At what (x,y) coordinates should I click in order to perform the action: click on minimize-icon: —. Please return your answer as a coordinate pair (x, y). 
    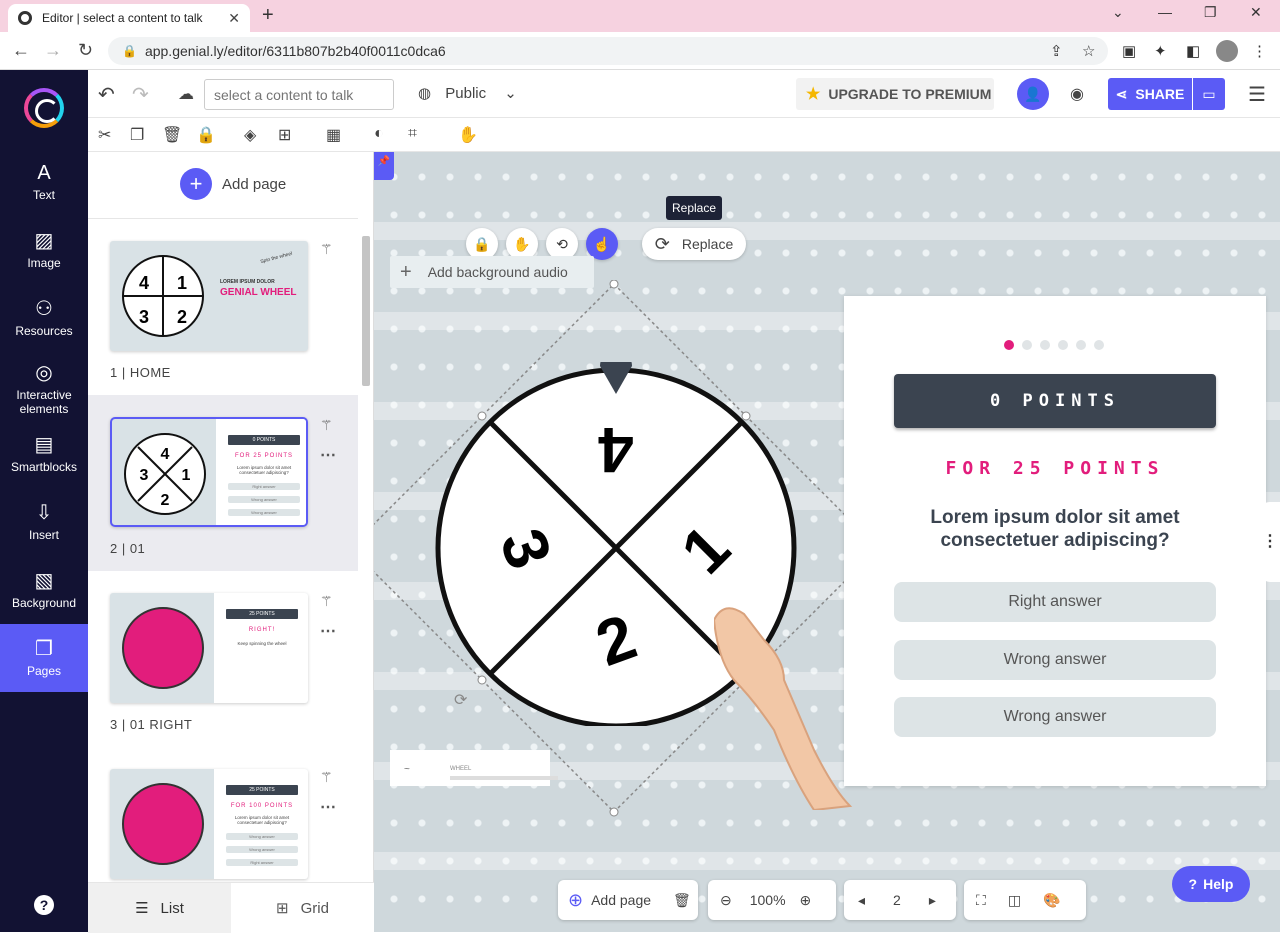
    Looking at the image, I should click on (1165, 12).